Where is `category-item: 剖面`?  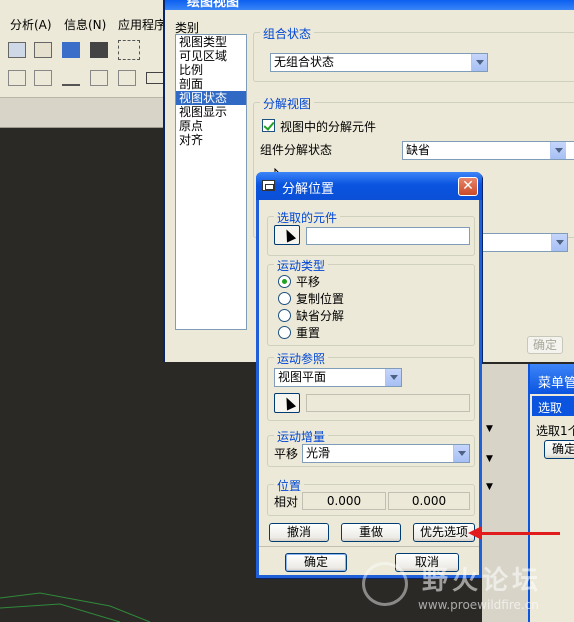
category-item: 剖面 is located at coordinates (211, 84).